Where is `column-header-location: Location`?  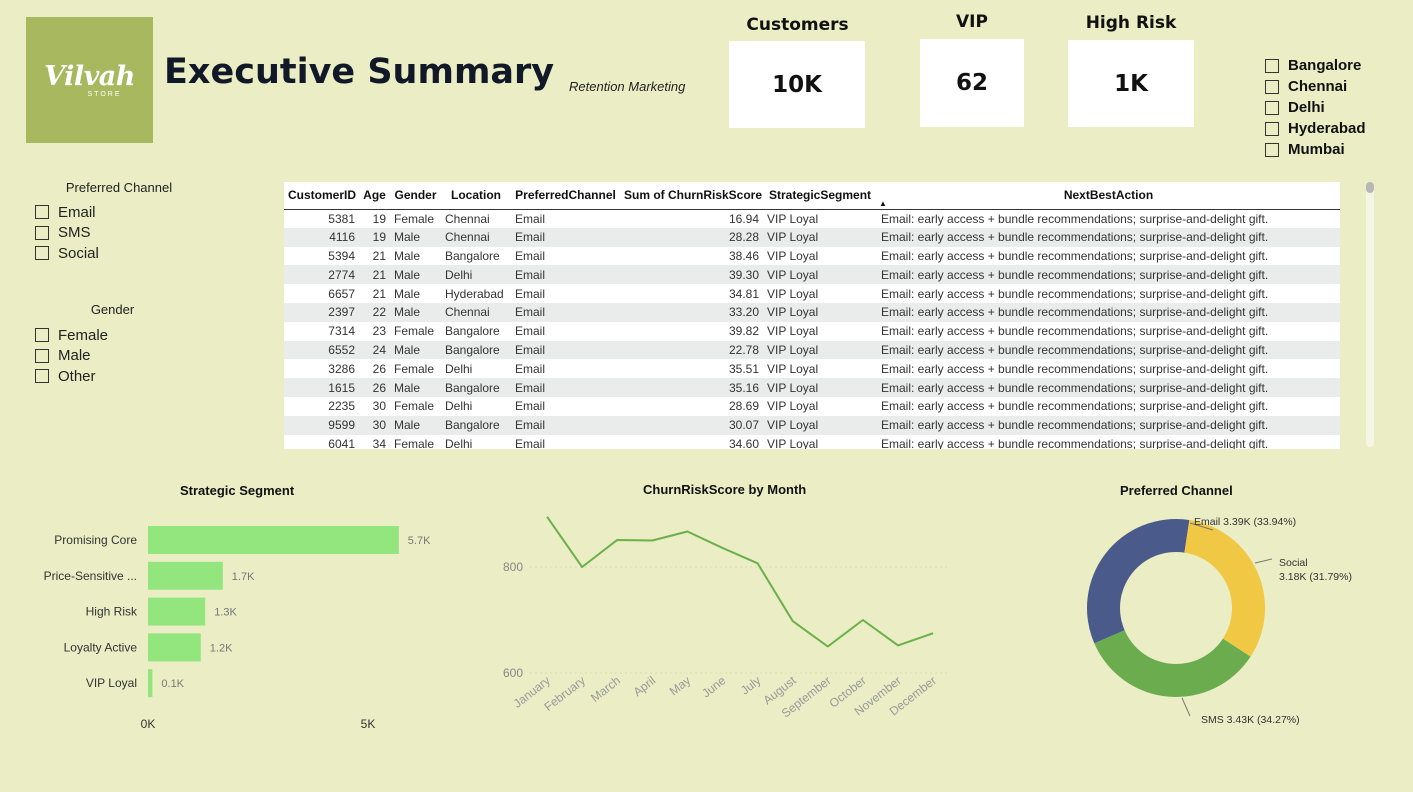 column-header-location: Location is located at coordinates (476, 196).